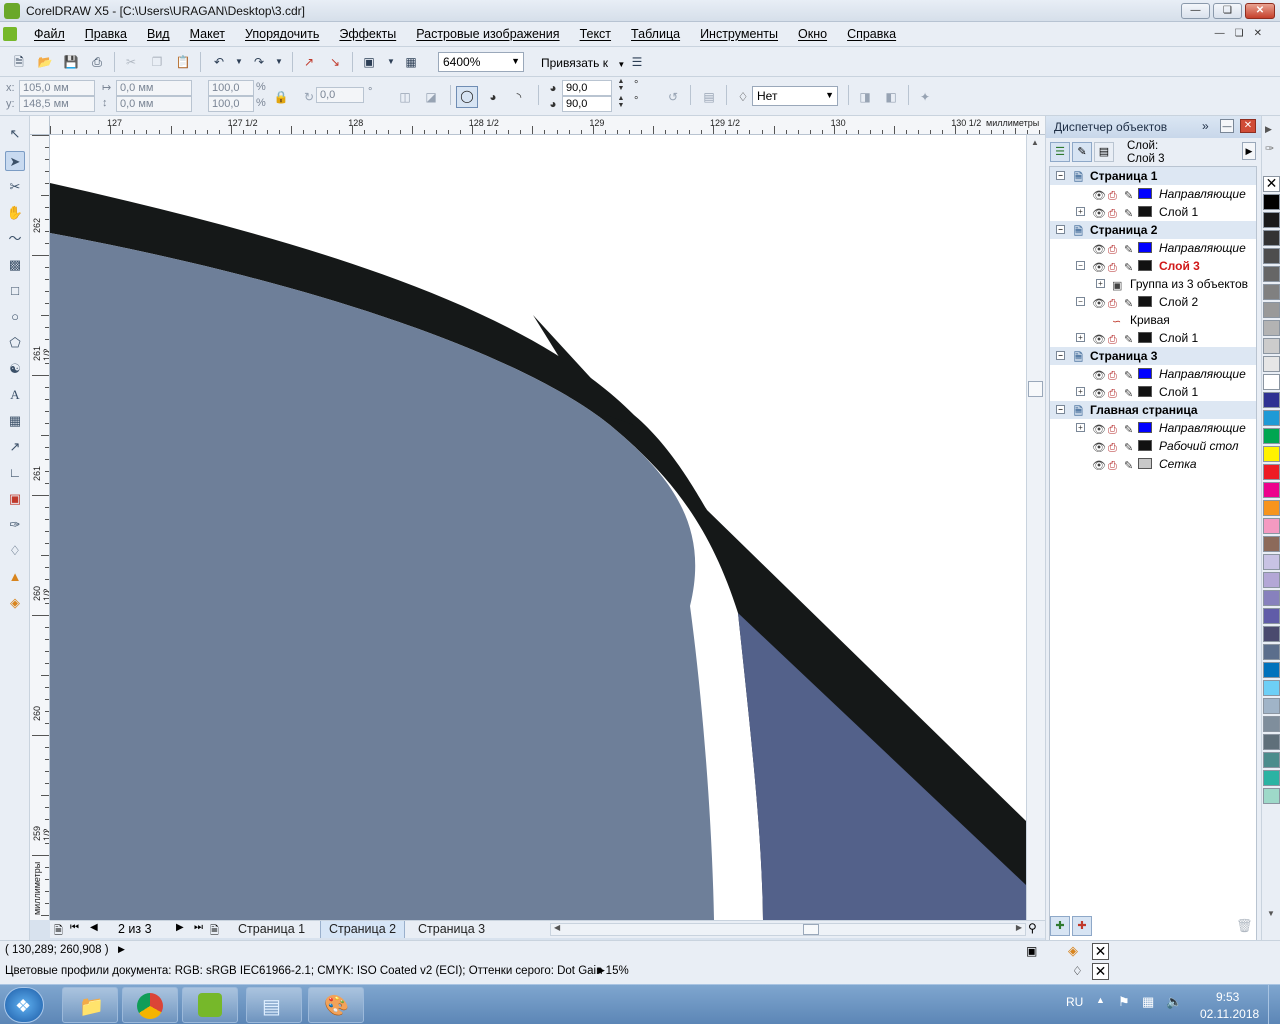  Describe the element at coordinates (1271, 184) in the screenshot. I see `no-color-swatch: ✕` at that location.